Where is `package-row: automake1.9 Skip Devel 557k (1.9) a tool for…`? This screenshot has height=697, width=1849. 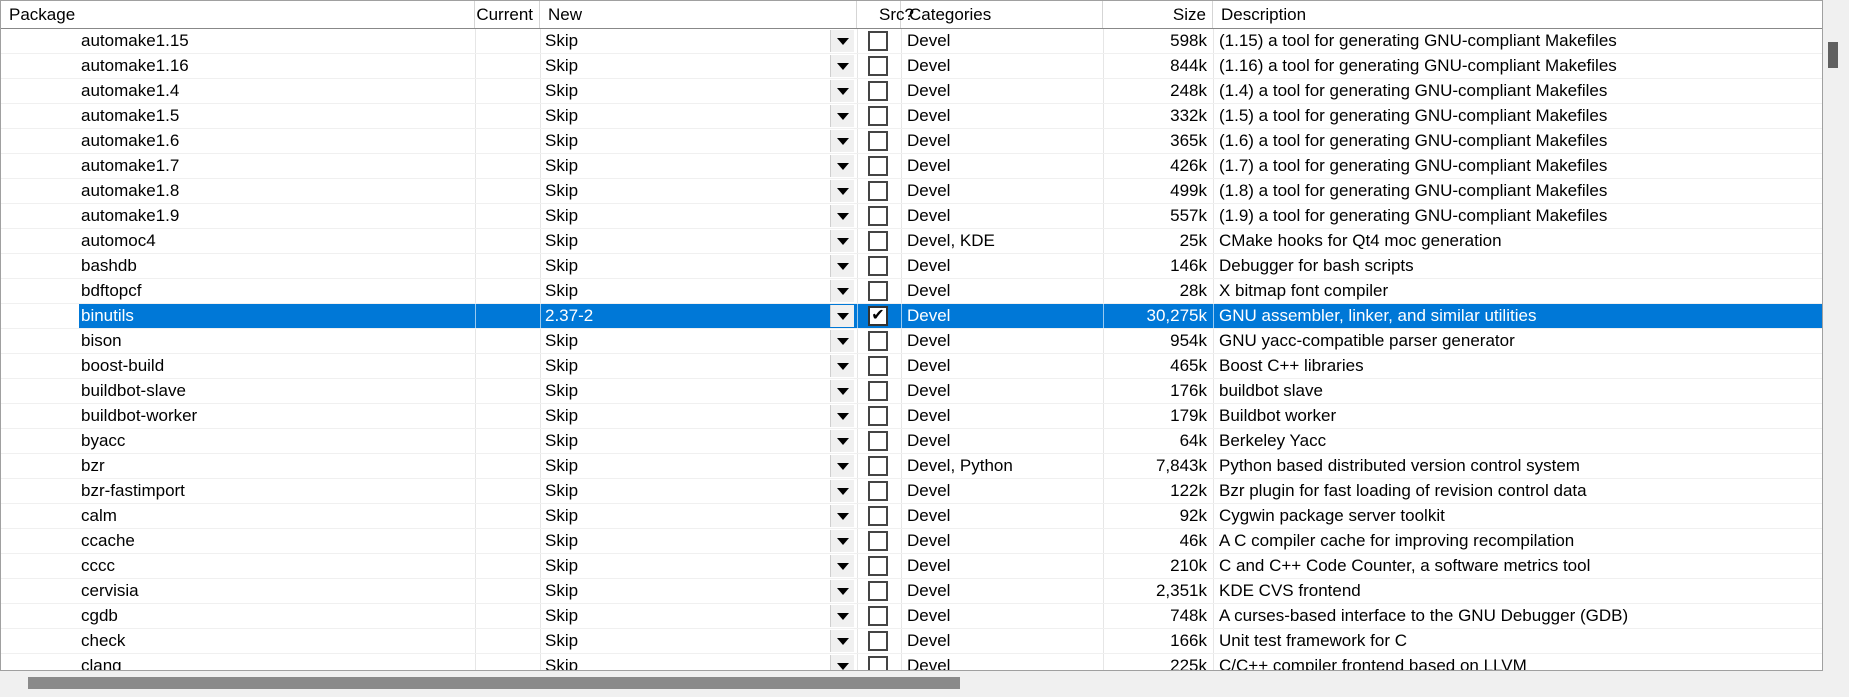 package-row: automake1.9 Skip Devel 557k (1.9) a tool for… is located at coordinates (911, 216).